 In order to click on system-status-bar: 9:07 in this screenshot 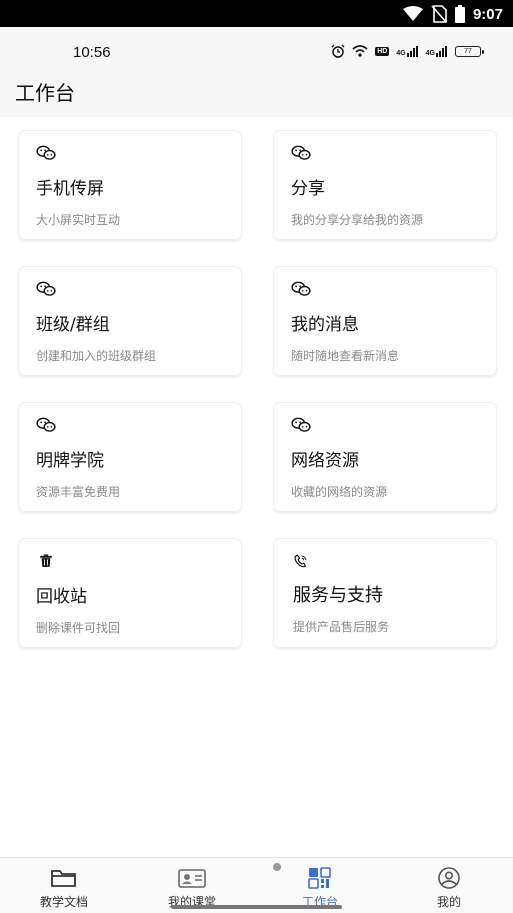, I will do `click(256, 13)`.